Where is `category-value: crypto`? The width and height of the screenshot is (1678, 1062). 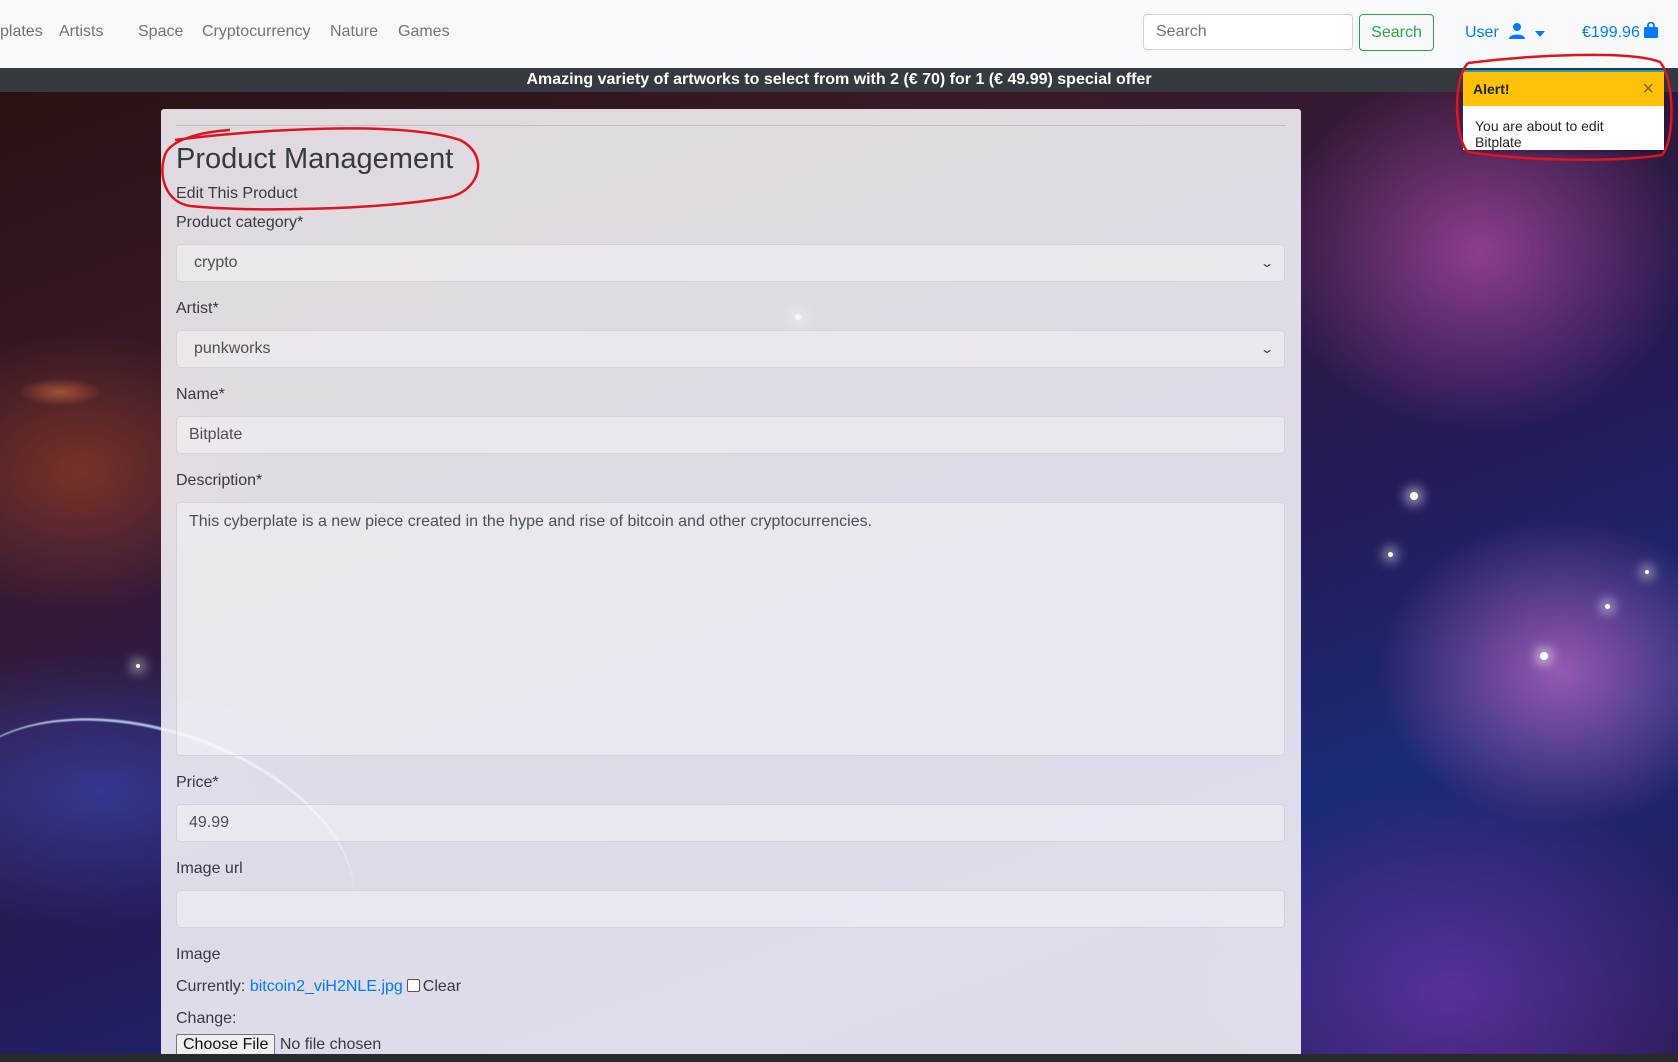
category-value: crypto is located at coordinates (216, 262).